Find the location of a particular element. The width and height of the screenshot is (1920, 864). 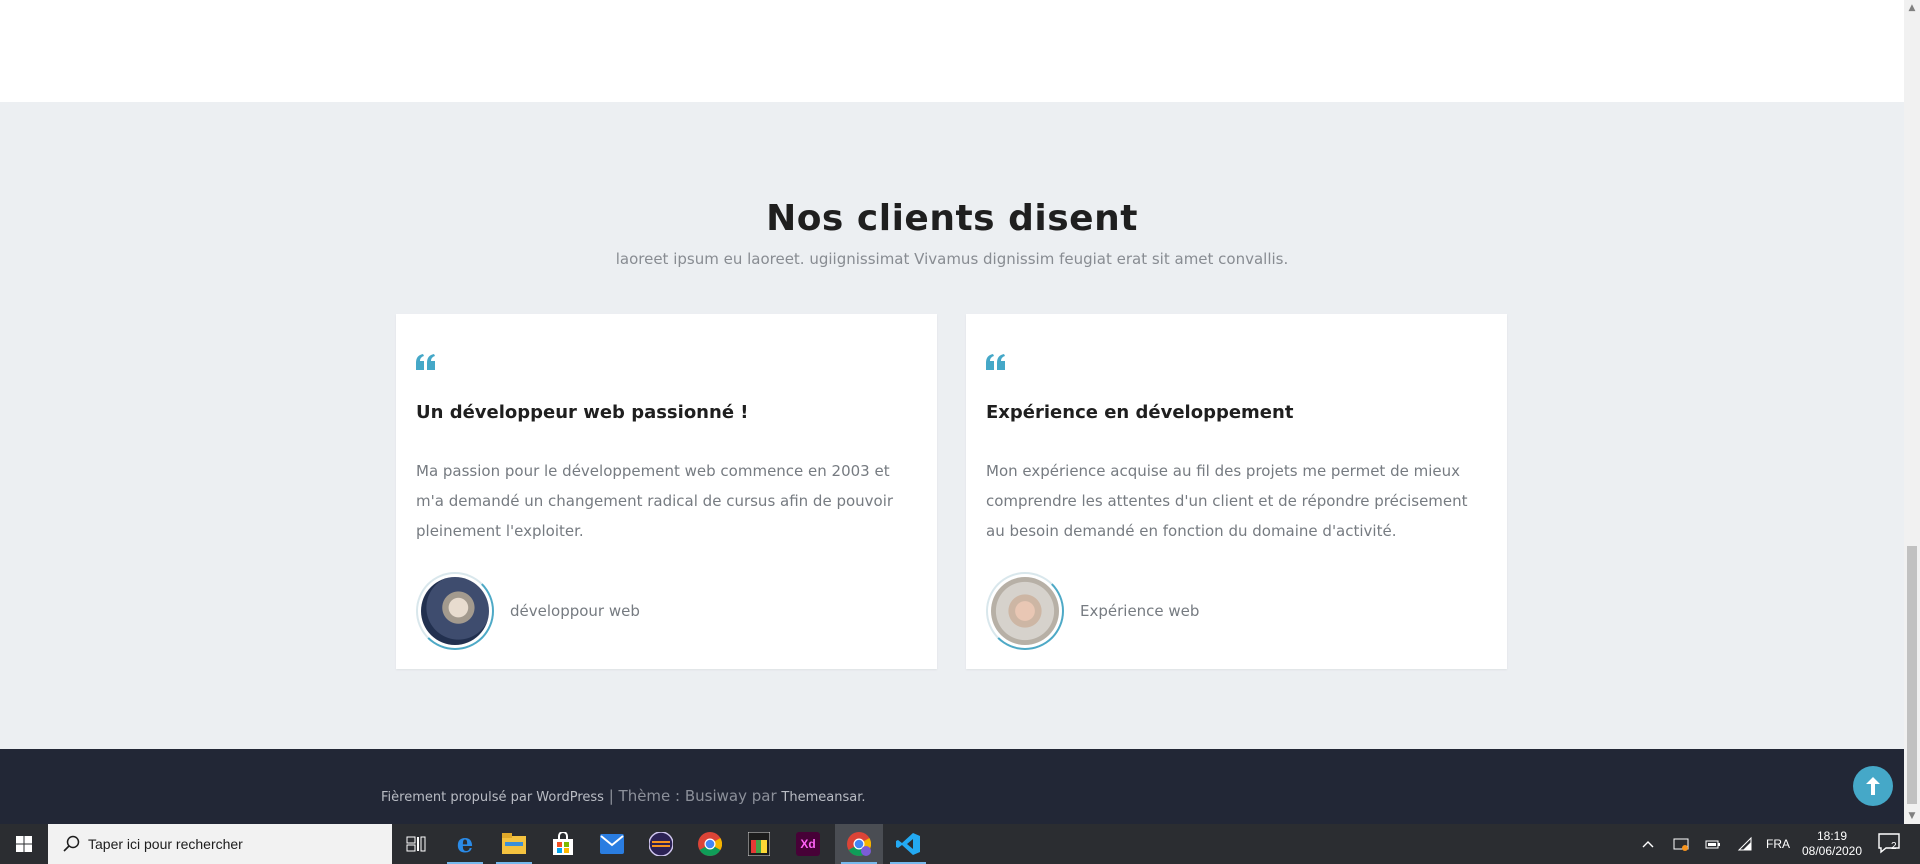

action-center-button: 2 is located at coordinates (1893, 844).